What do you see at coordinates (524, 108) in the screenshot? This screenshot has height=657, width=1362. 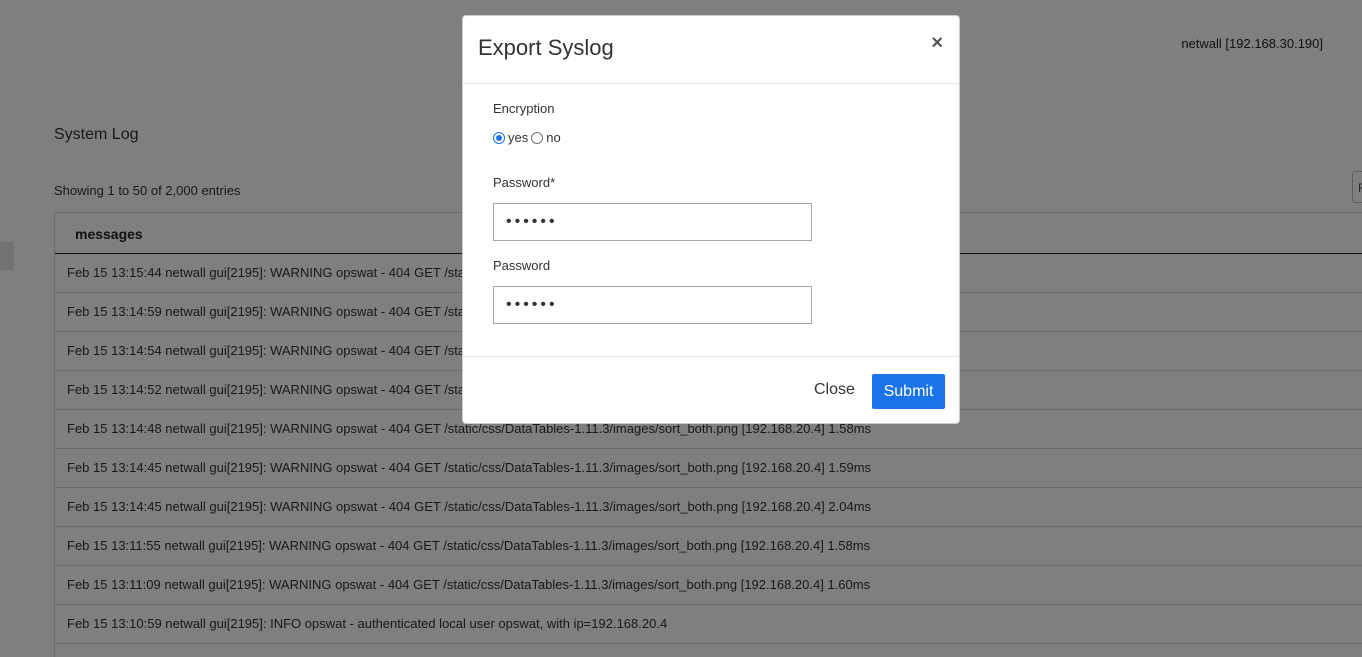 I see `encryption-label: Encryption` at bounding box center [524, 108].